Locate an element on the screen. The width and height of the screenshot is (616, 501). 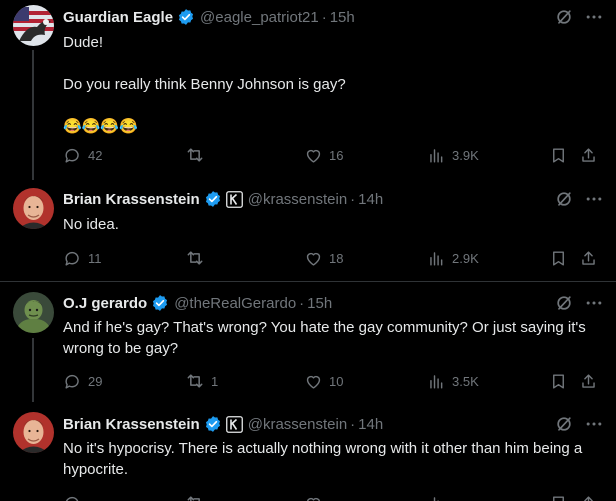
views-count: 2.9K is located at coordinates (465, 258).